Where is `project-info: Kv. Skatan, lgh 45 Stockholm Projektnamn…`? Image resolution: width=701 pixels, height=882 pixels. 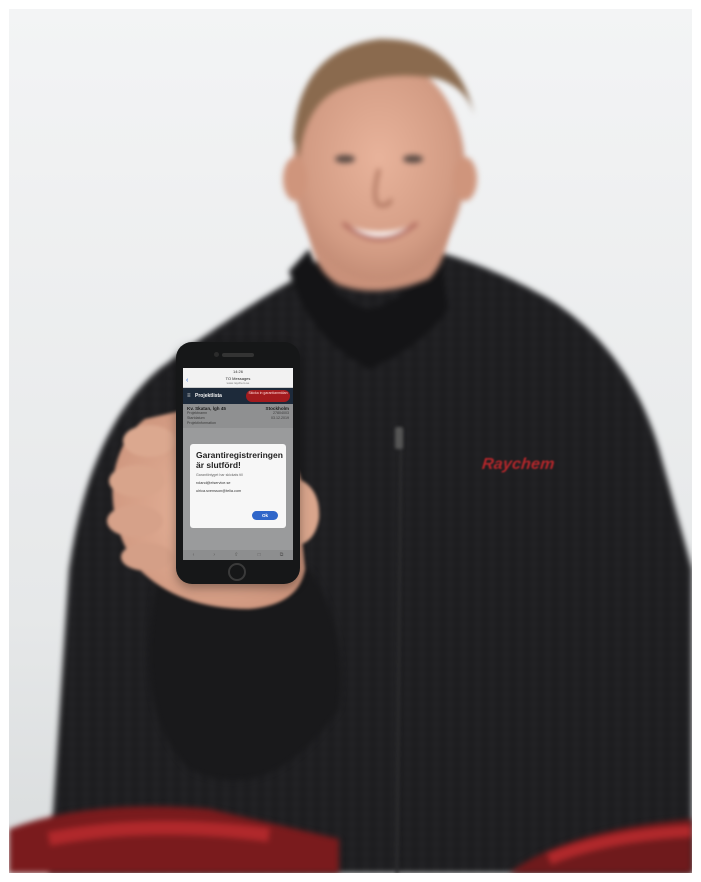 project-info: Kv. Skatan, lgh 45 Stockholm Projektnamn… is located at coordinates (238, 416).